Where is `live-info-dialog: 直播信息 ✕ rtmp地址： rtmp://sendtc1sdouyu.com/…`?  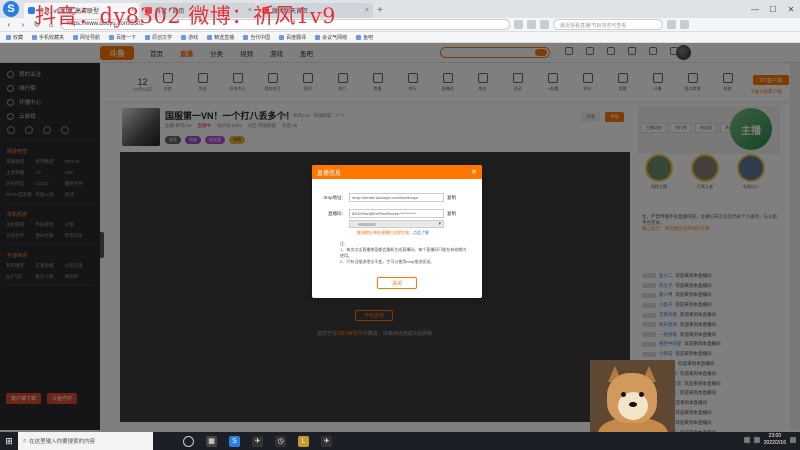
live-info-dialog: 直播信息 ✕ rtmp地址： rtmp://sendtc1sdouyu.com/… is located at coordinates (397, 231).